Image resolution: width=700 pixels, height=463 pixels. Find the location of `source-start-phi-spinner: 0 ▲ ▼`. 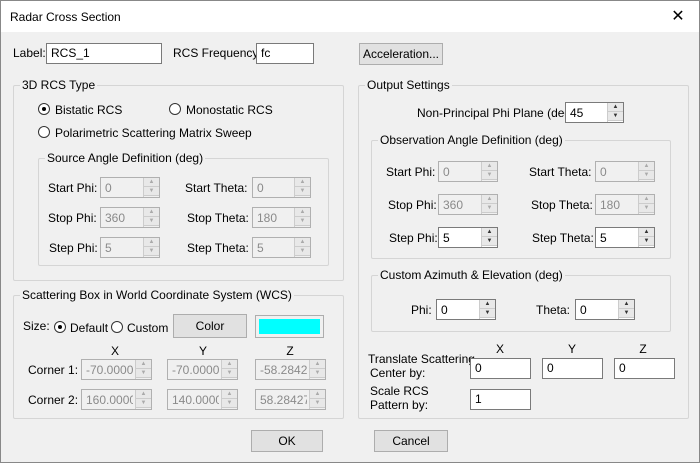

source-start-phi-spinner: 0 ▲ ▼ is located at coordinates (130, 187).